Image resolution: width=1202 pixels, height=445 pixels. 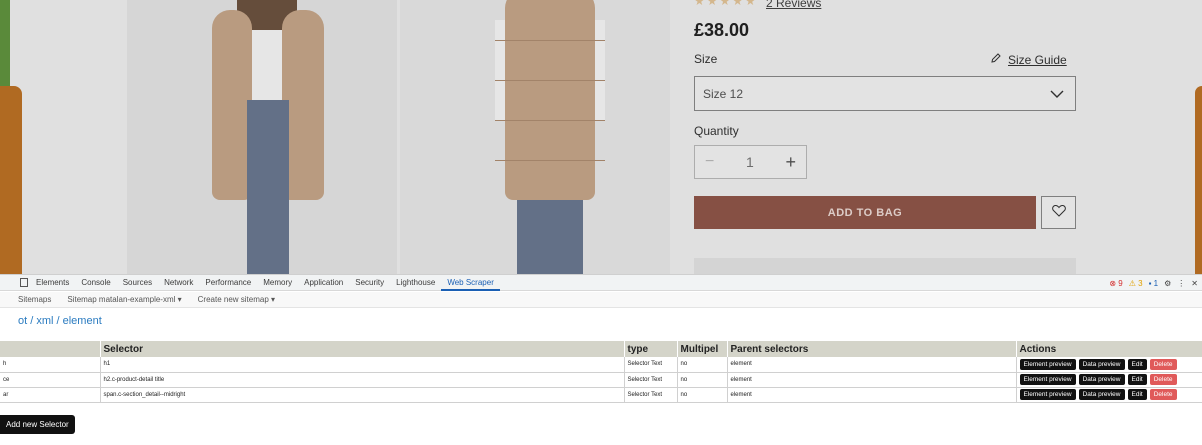 I want to click on col-actions-header: Actions, so click(x=1109, y=349).